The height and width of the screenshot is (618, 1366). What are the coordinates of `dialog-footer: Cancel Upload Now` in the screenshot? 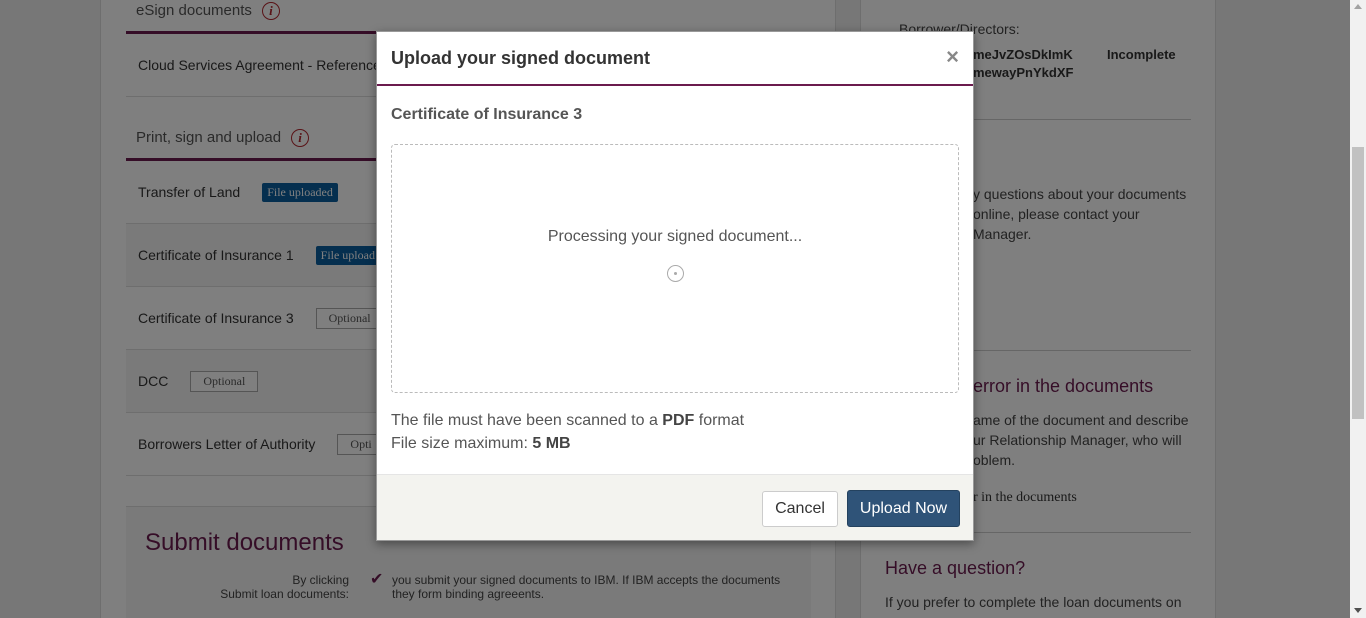 It's located at (675, 507).